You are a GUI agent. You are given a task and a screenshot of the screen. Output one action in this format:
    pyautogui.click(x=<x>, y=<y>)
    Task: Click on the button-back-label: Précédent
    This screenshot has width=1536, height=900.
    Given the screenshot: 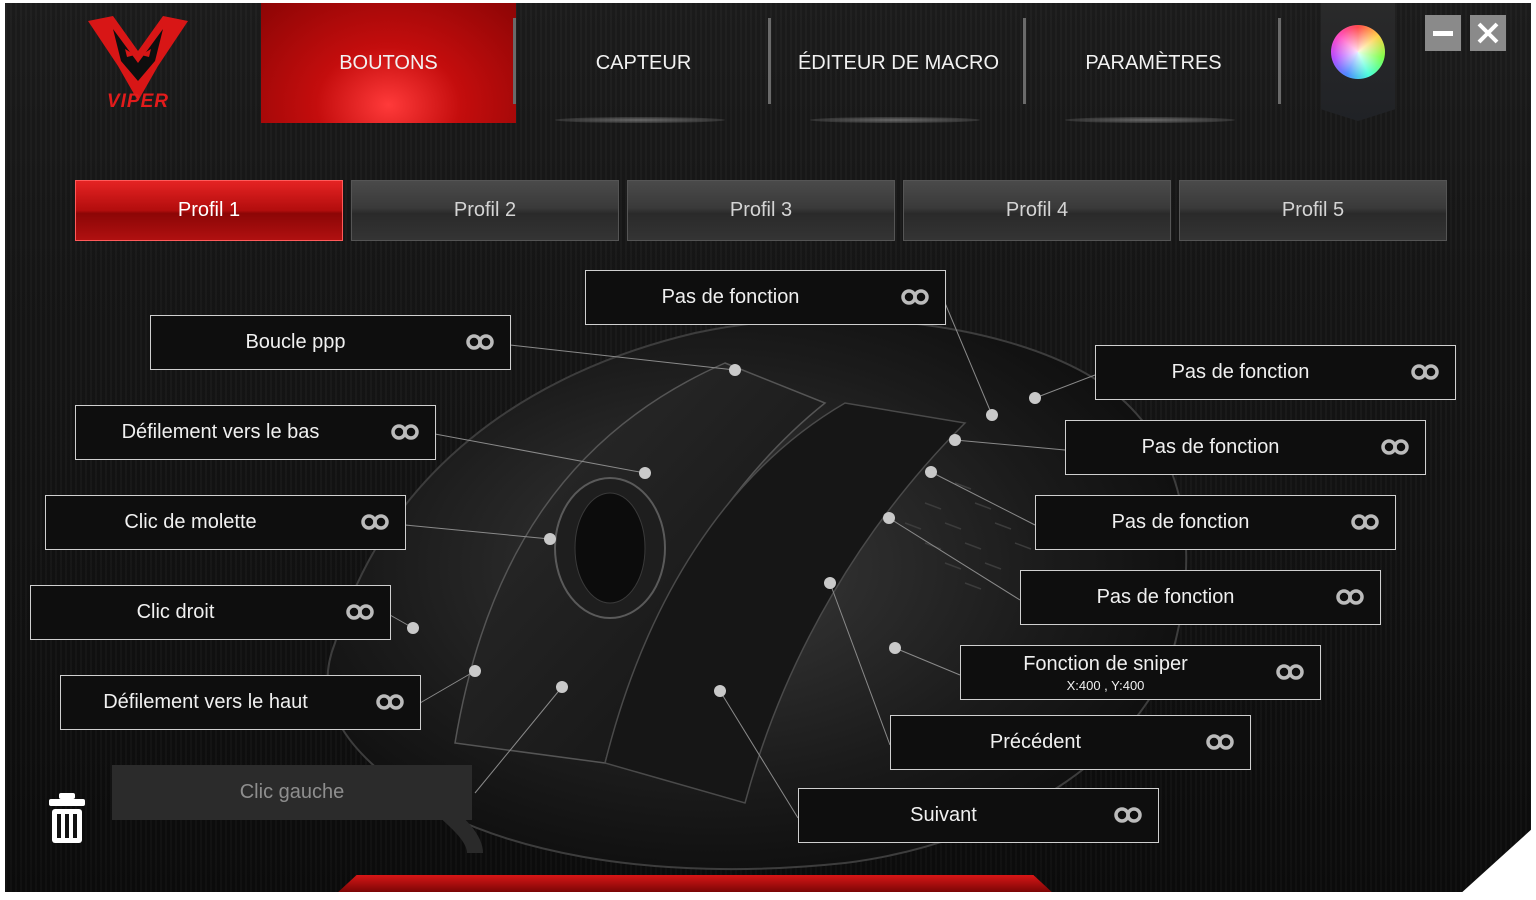 What is the action you would take?
    pyautogui.click(x=1035, y=742)
    